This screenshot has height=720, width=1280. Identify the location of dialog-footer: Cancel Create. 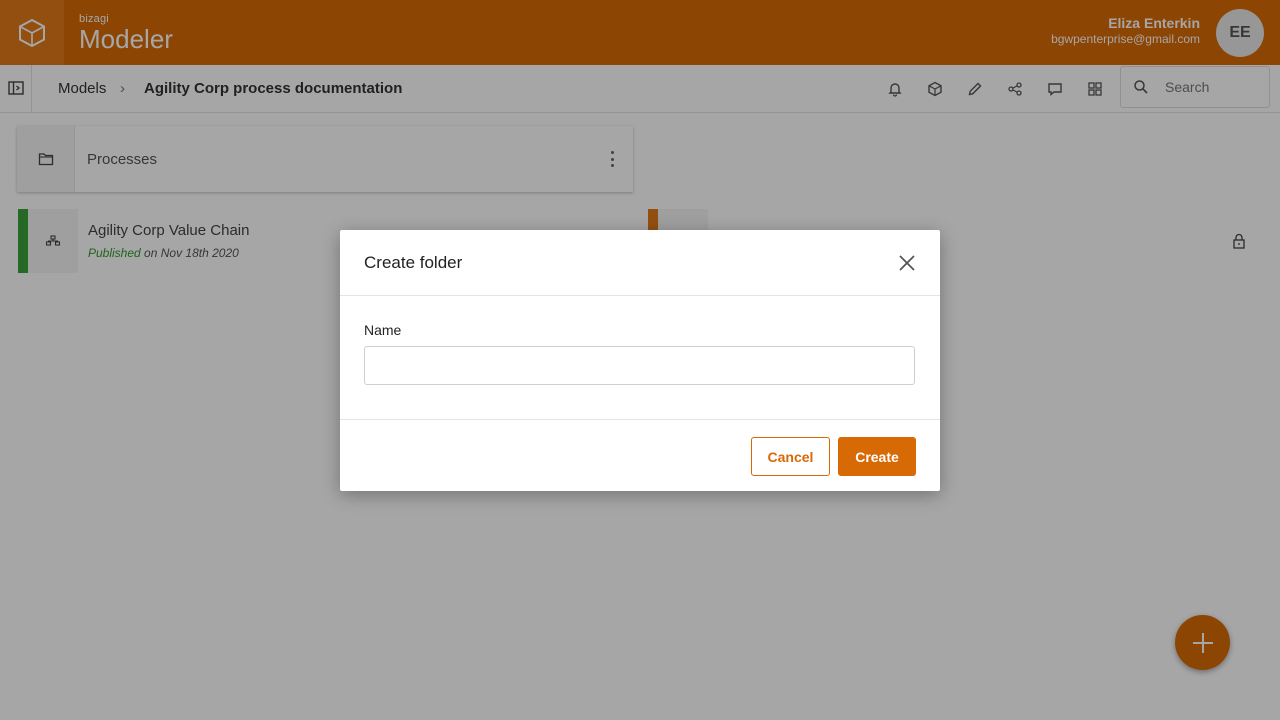
(640, 455).